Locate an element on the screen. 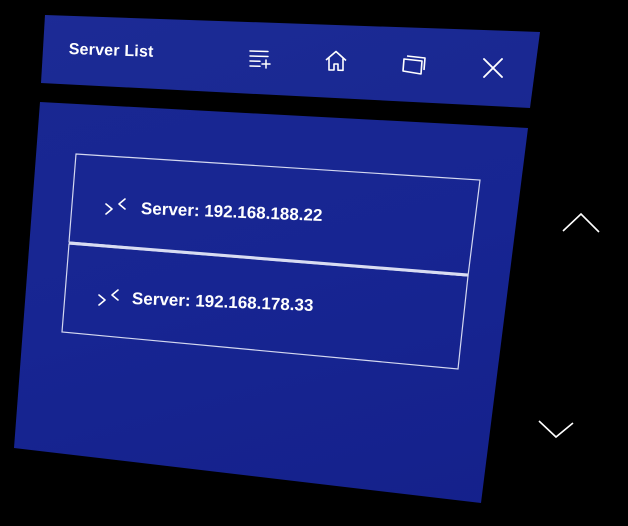  windows-button is located at coordinates (414, 64).